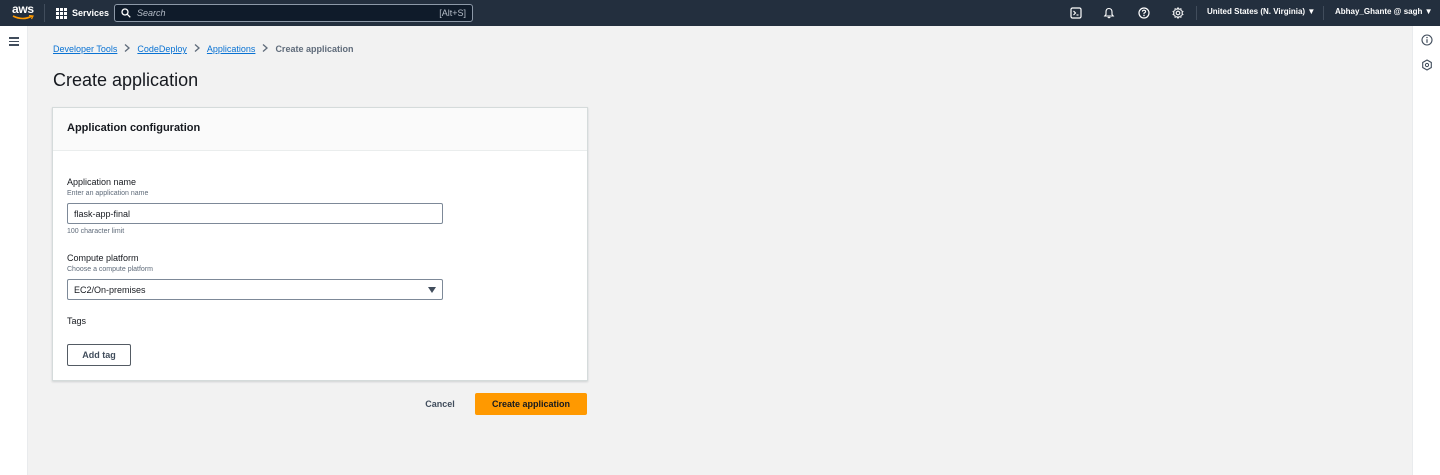 This screenshot has width=1440, height=475. Describe the element at coordinates (14, 250) in the screenshot. I see `left-navigation-rail` at that location.